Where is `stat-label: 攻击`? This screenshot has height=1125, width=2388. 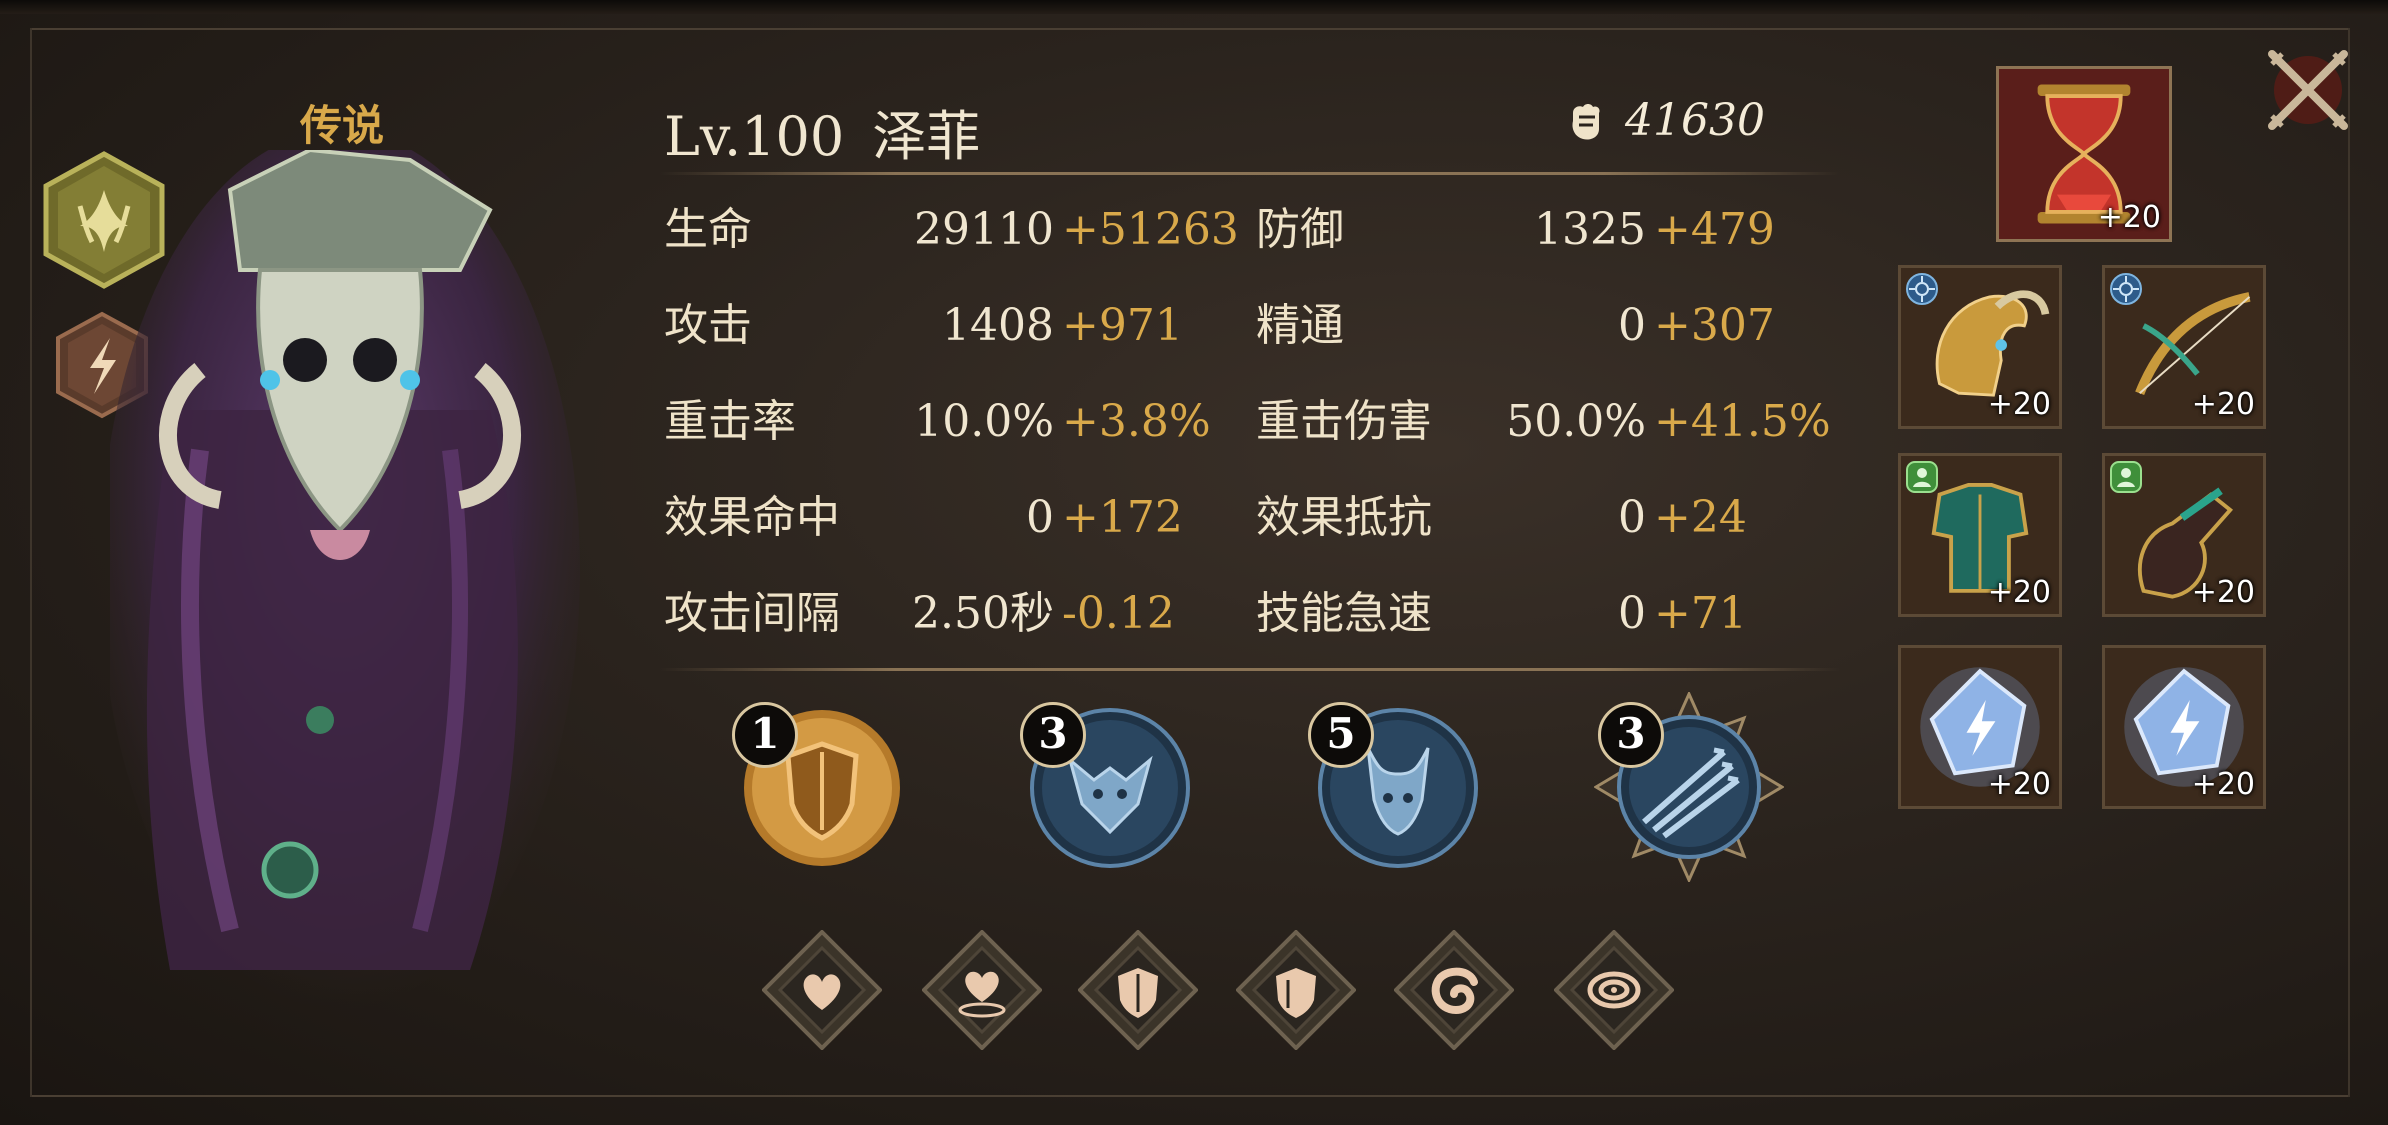
stat-label: 攻击 is located at coordinates (708, 325).